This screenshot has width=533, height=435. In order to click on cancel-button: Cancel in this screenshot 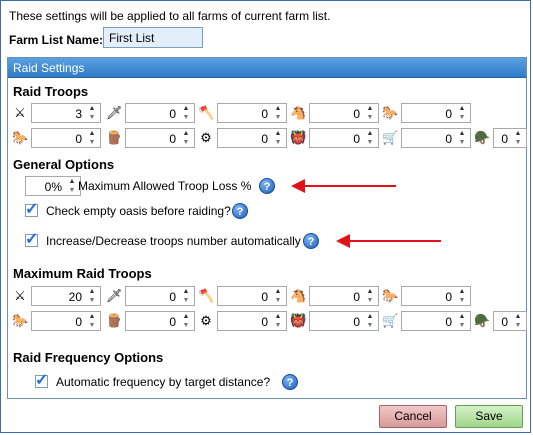, I will do `click(413, 416)`.